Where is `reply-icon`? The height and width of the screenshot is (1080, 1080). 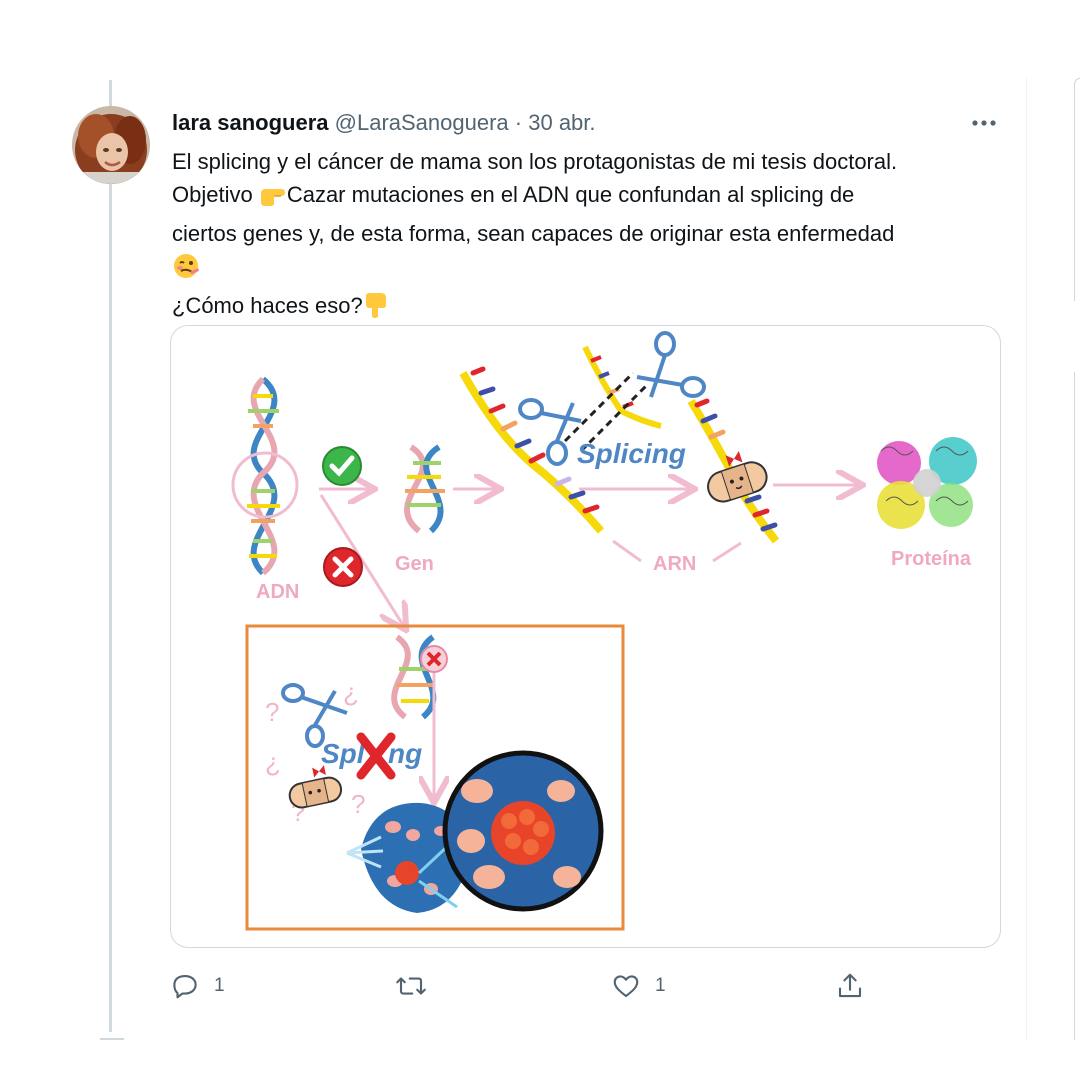
reply-icon is located at coordinates (185, 986).